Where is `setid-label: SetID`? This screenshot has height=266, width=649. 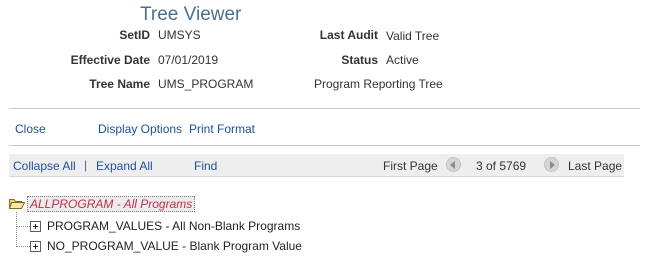 setid-label: SetID is located at coordinates (134, 35).